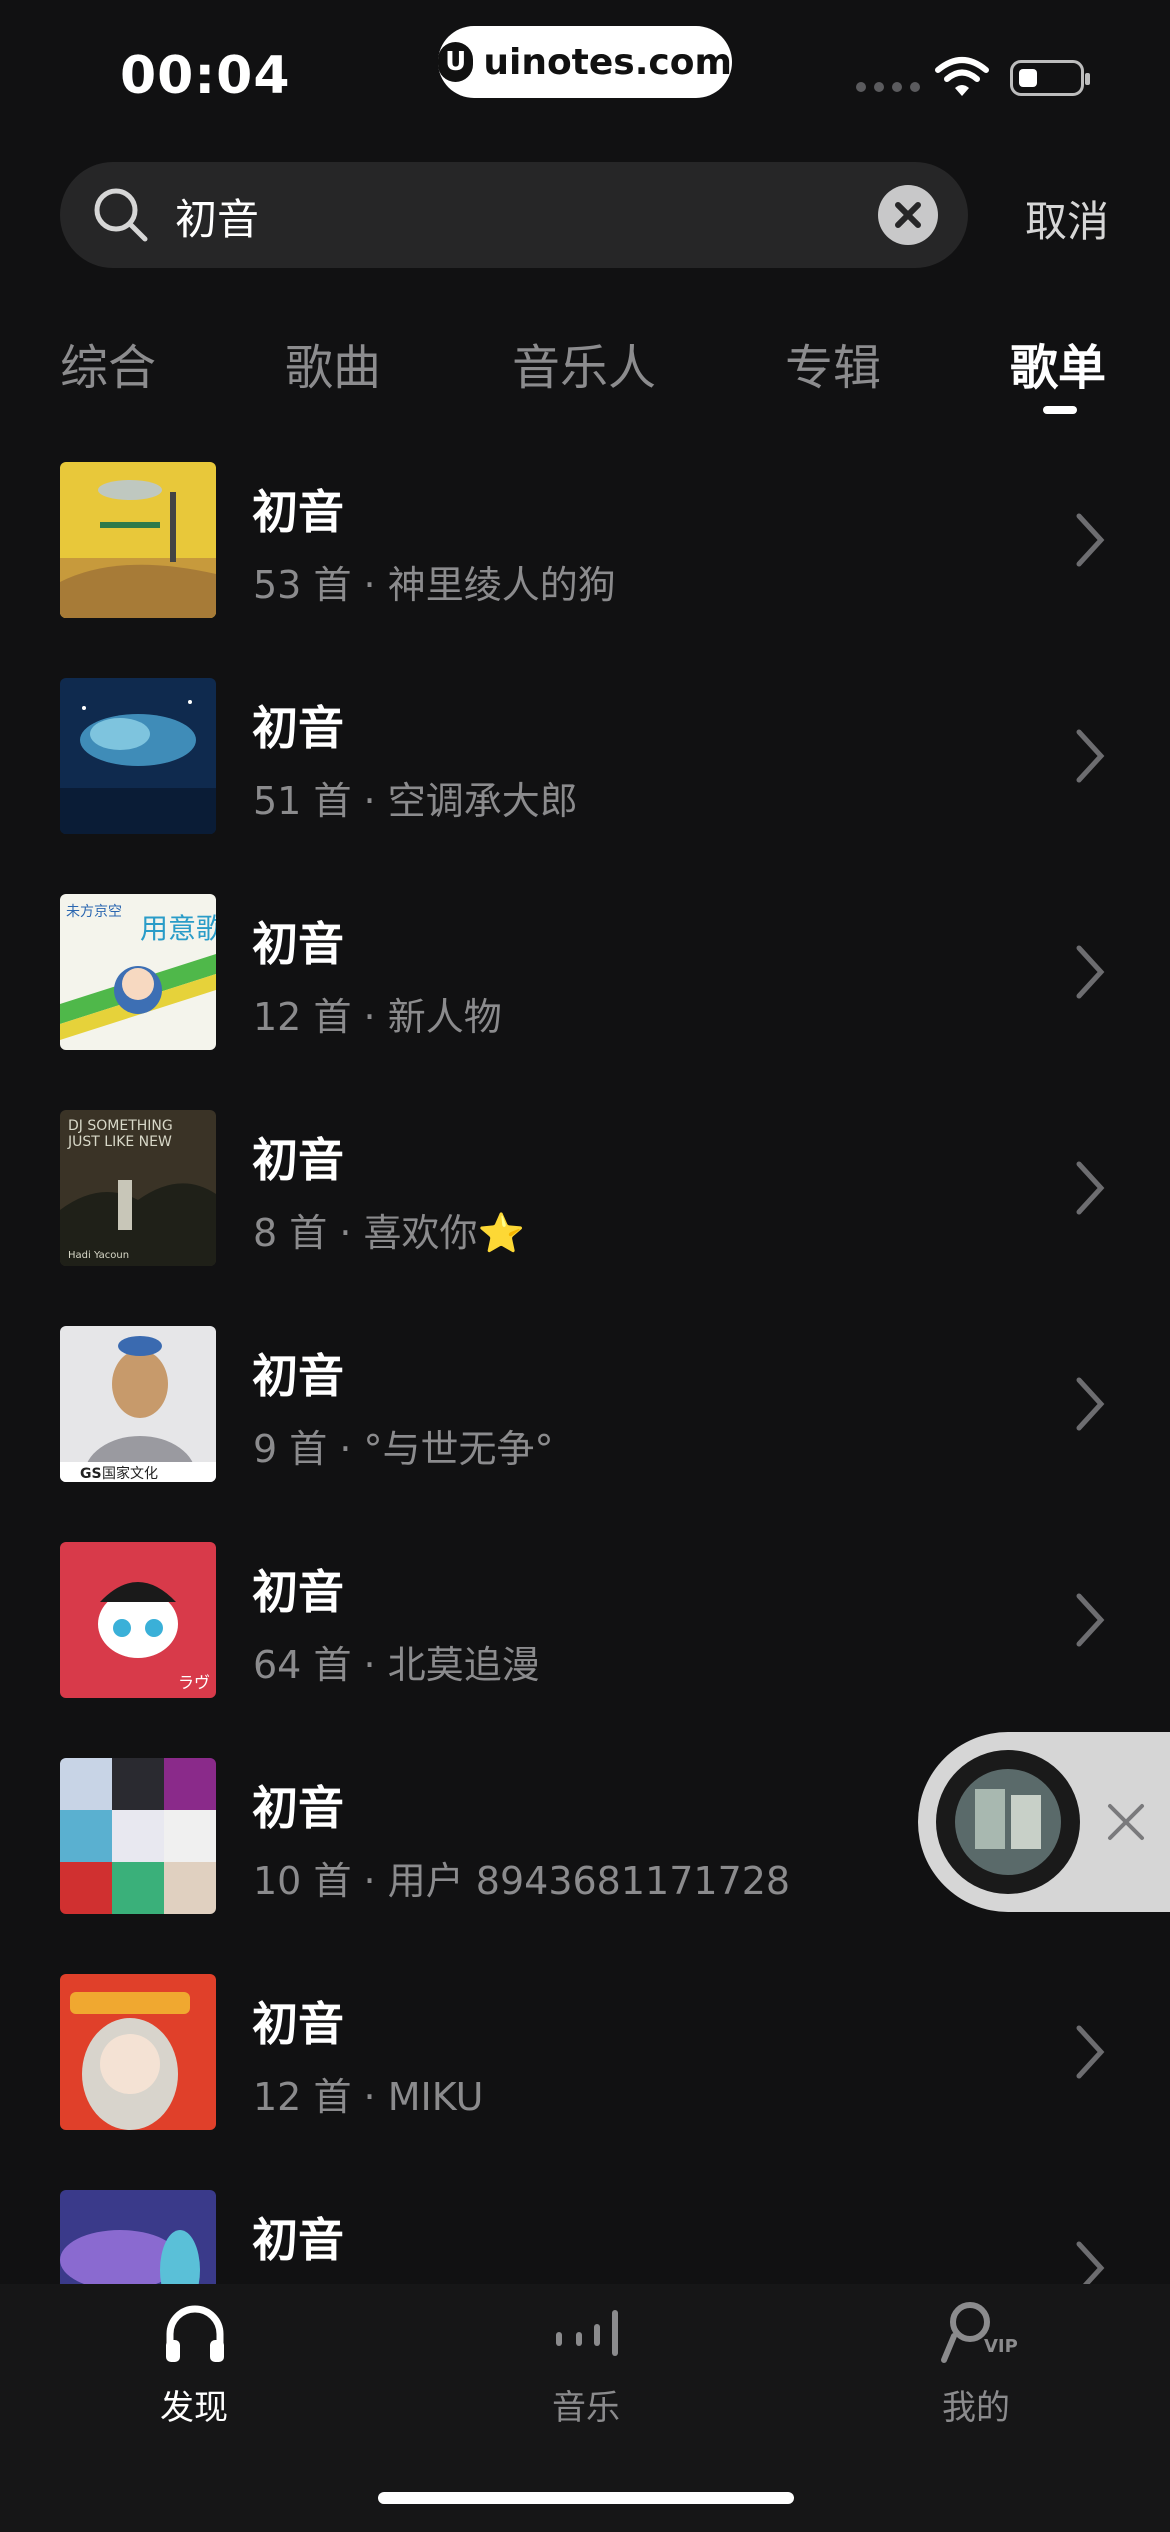  What do you see at coordinates (108, 363) in the screenshot?
I see `tab-all: 综合` at bounding box center [108, 363].